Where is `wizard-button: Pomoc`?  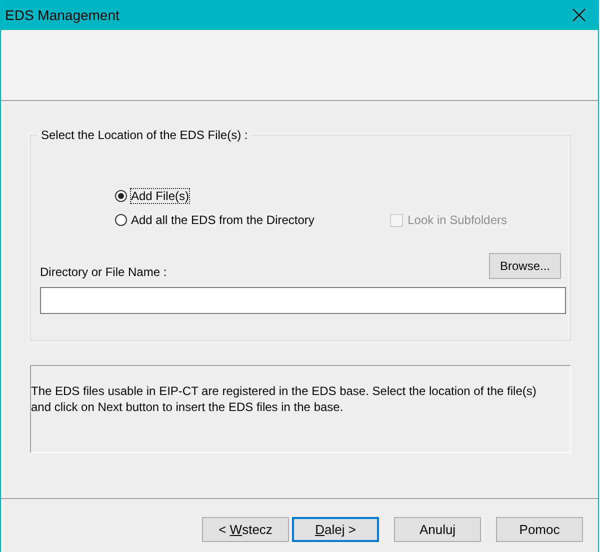 wizard-button: Pomoc is located at coordinates (540, 529).